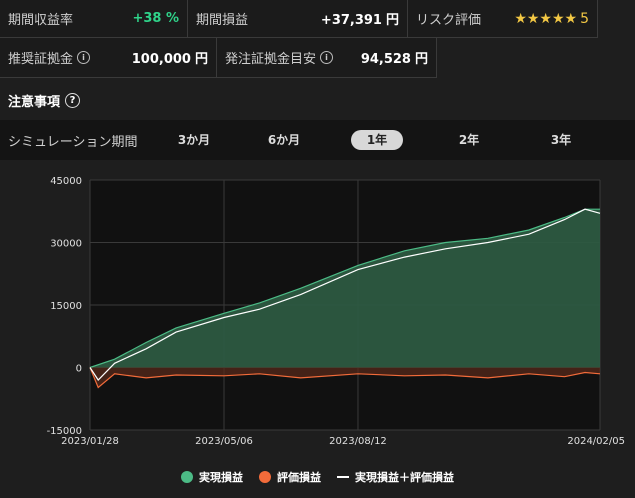 The image size is (635, 498). Describe the element at coordinates (224, 441) in the screenshot. I see `x-tick-label: 2023/05/06` at that location.